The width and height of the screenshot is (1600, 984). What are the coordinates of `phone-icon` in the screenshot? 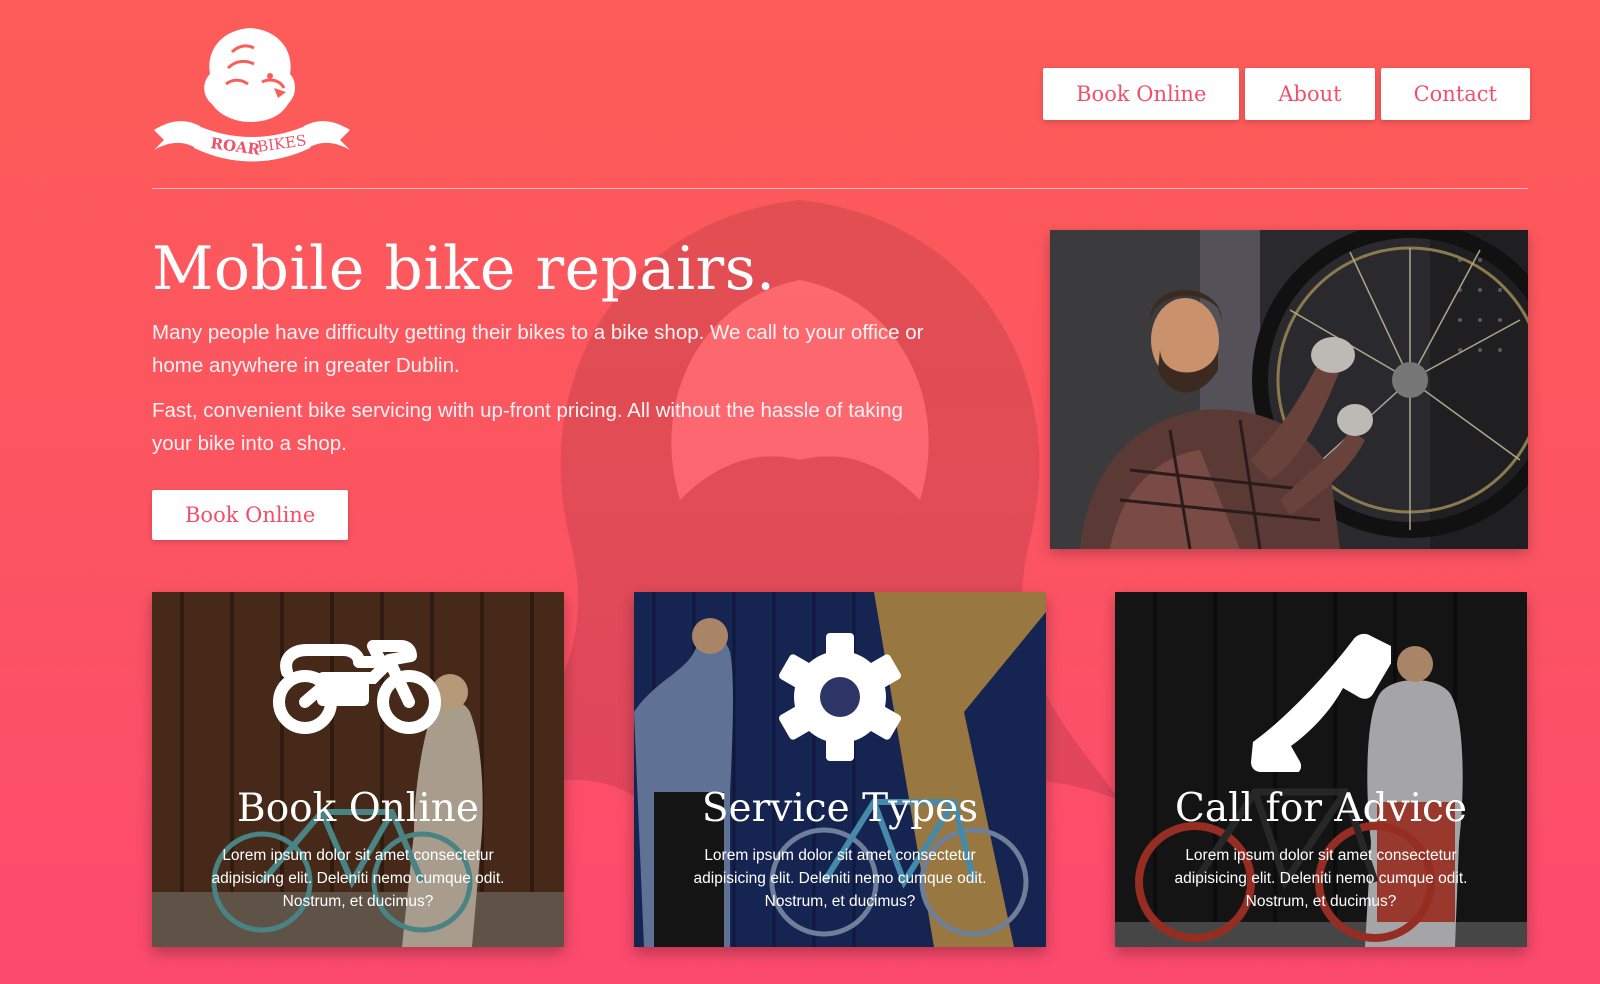 It's located at (1321, 702).